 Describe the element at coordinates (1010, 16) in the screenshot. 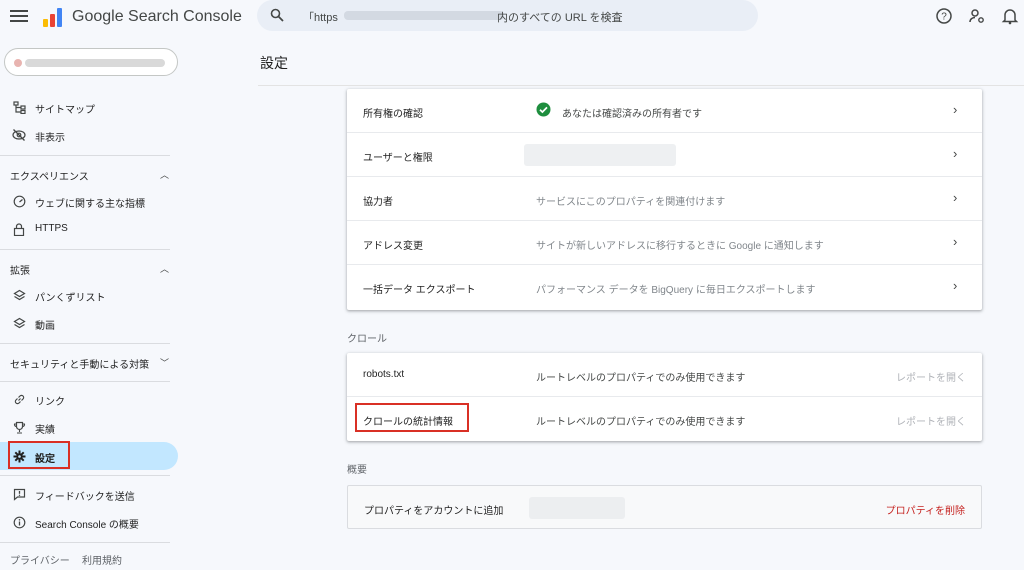

I see `notifications-icon` at that location.